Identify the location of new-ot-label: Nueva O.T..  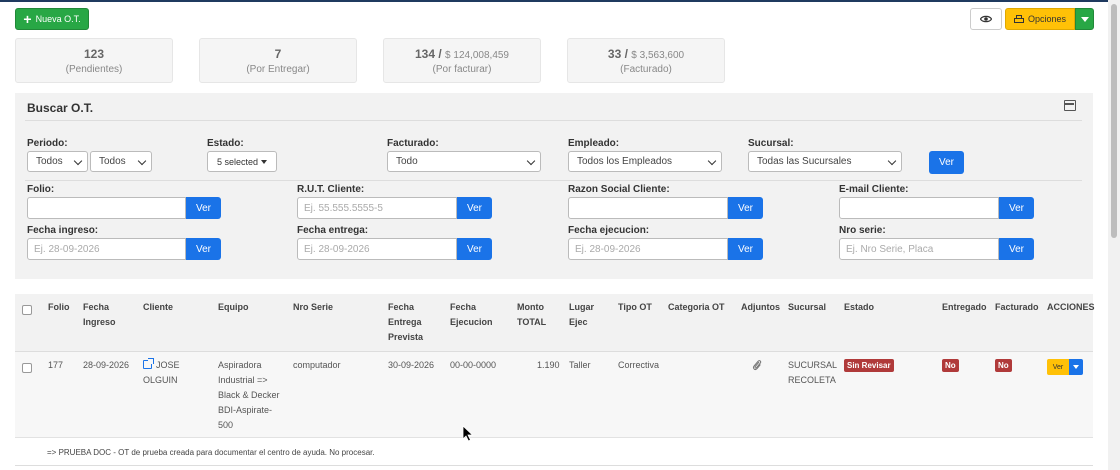
(58, 19).